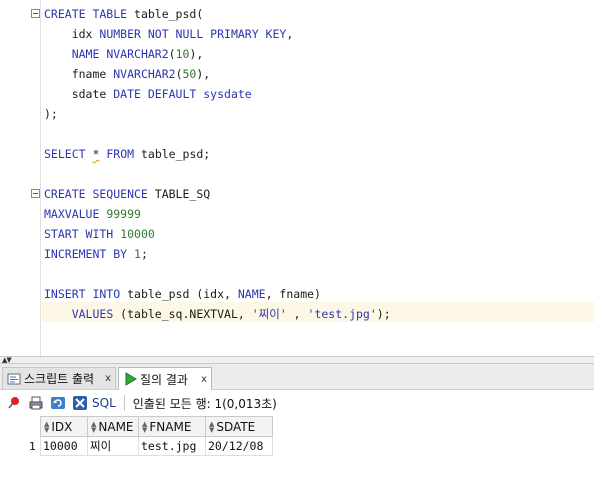 The height and width of the screenshot is (489, 594). I want to click on cancel-query-icon, so click(80, 403).